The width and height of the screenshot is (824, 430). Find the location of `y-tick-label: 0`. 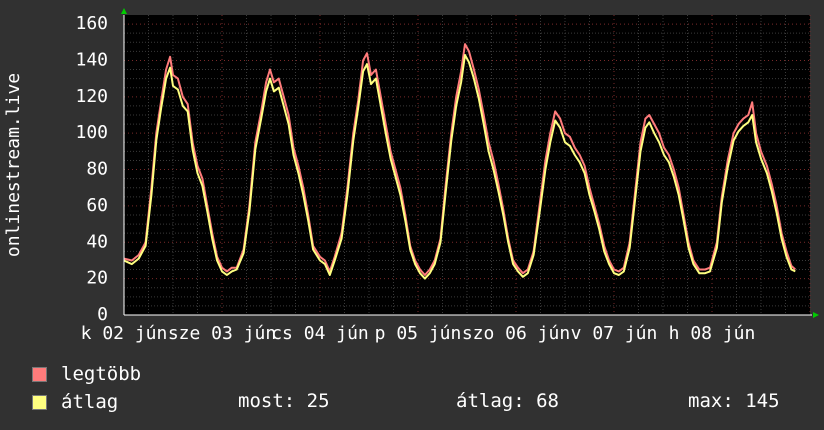

y-tick-label: 0 is located at coordinates (102, 314).